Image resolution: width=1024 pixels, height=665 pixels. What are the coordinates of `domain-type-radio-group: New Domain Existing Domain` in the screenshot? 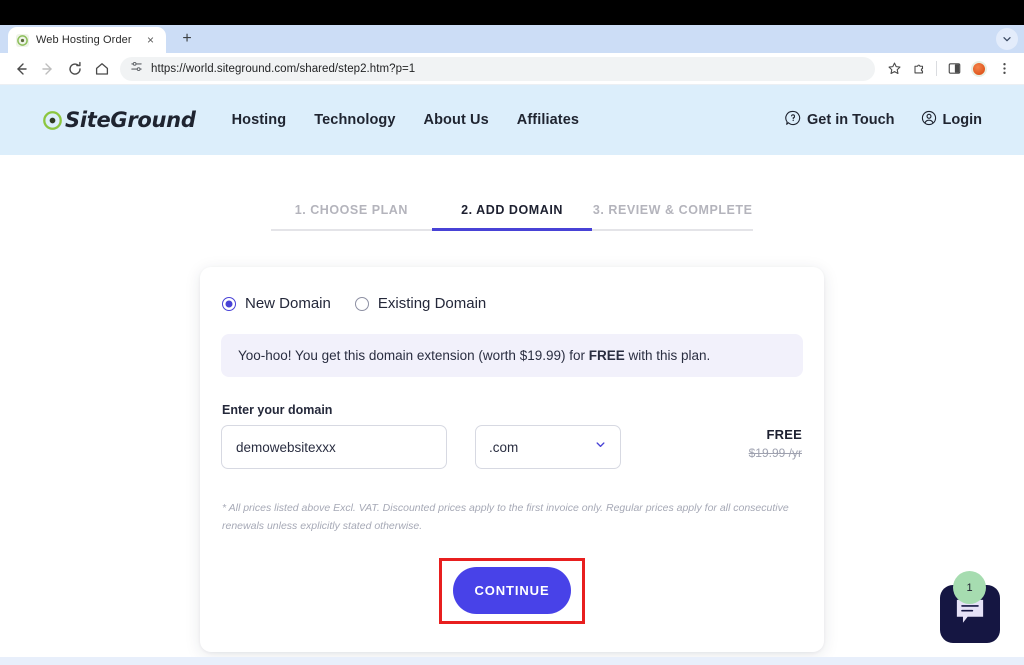 It's located at (512, 303).